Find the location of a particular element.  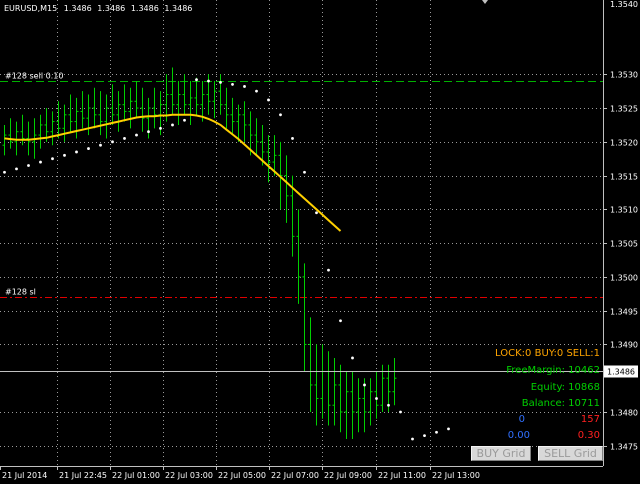

balance-label: Balance: 10711 is located at coordinates (561, 403).